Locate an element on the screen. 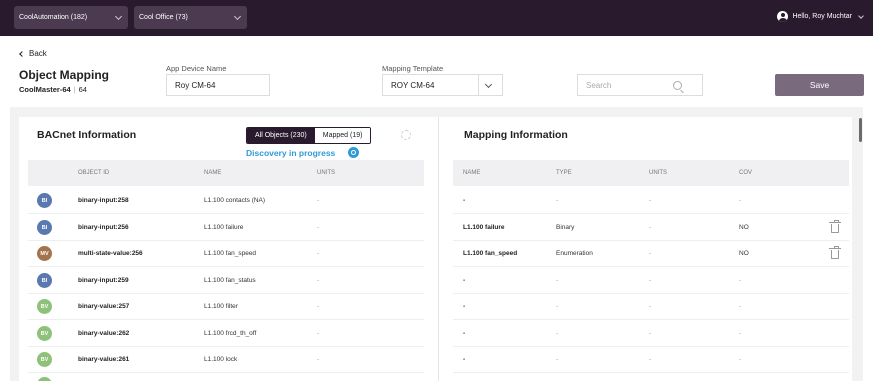 Image resolution: width=873 pixels, height=381 pixels. tab-all-objects: All Objects (230) is located at coordinates (281, 135).